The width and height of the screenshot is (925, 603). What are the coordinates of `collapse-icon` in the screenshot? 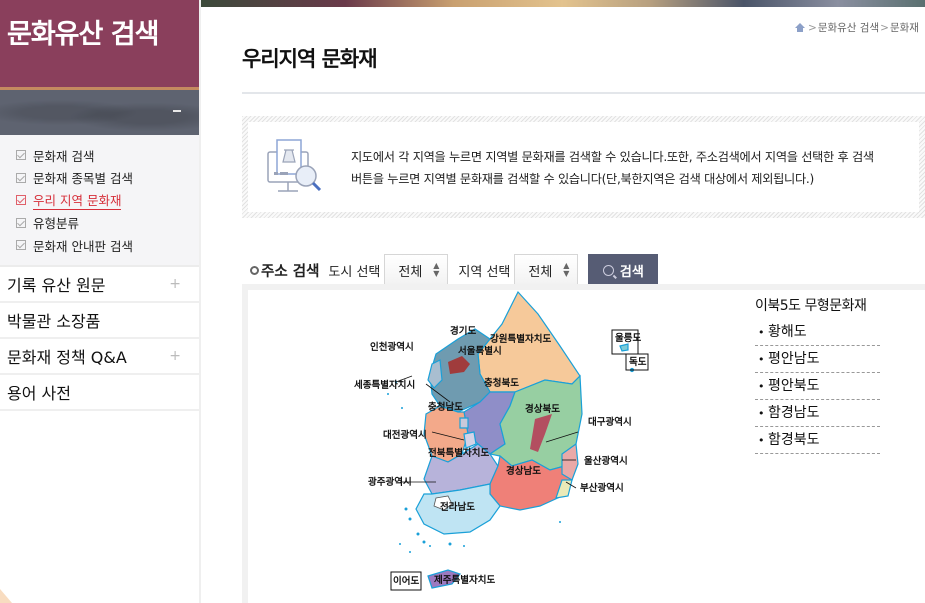 It's located at (177, 111).